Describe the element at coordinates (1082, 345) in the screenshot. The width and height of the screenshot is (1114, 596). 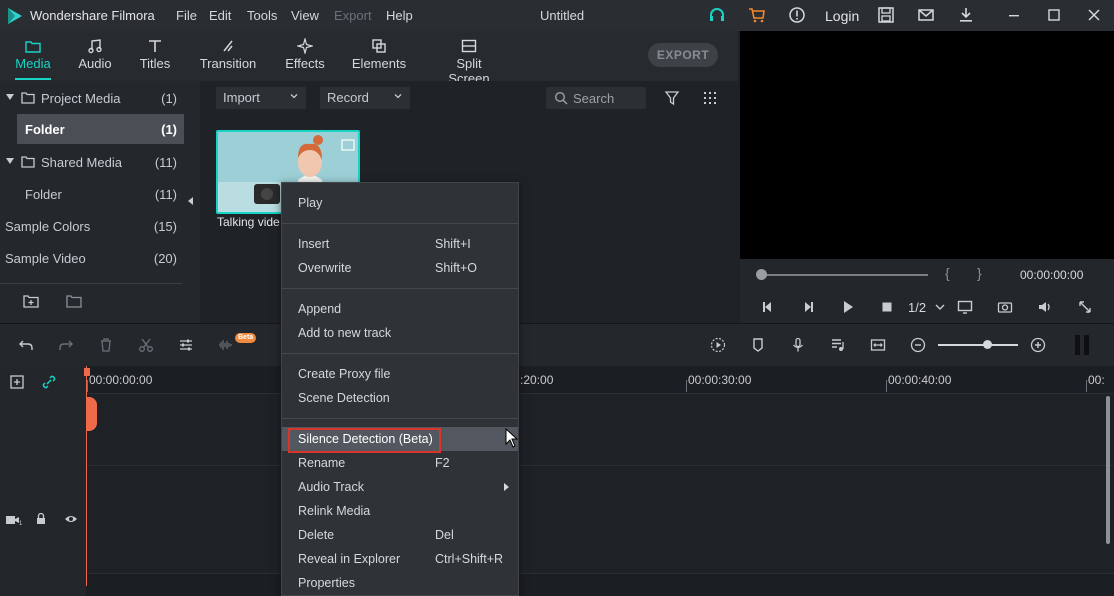
I see `pause-icon` at that location.